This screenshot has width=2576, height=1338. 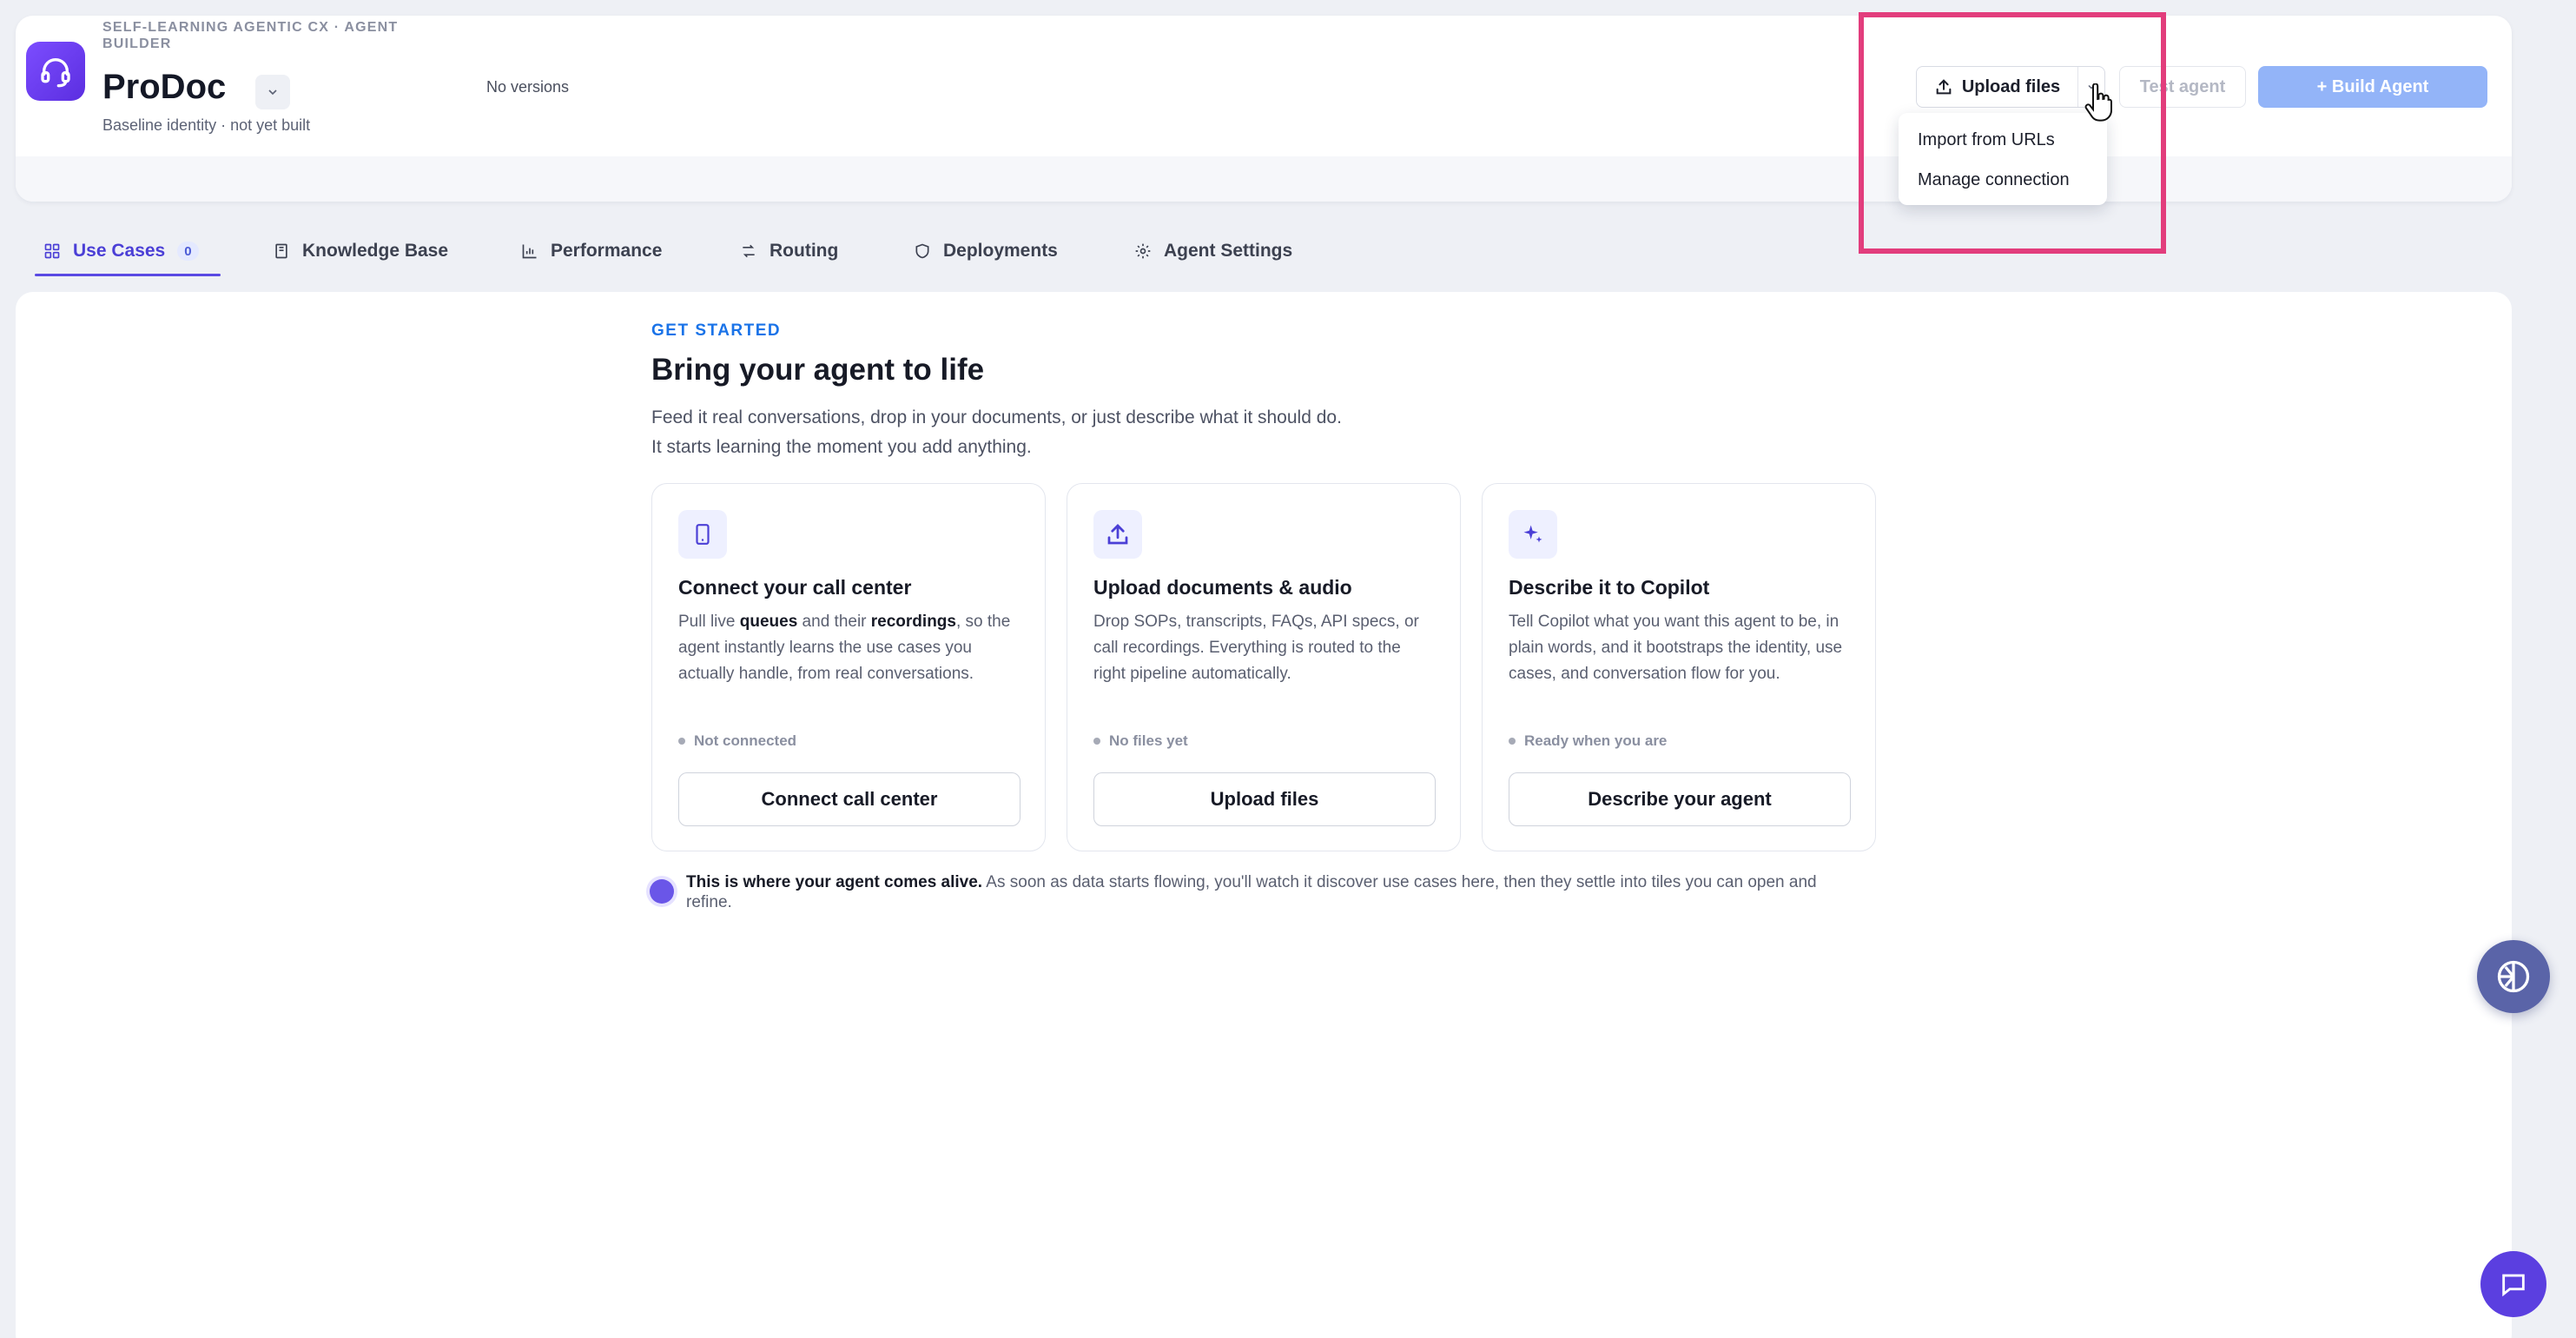 What do you see at coordinates (251, 35) in the screenshot?
I see `breadcrumb: SELF-LEARNING AGENTIC CX · AGENT BUILDER` at bounding box center [251, 35].